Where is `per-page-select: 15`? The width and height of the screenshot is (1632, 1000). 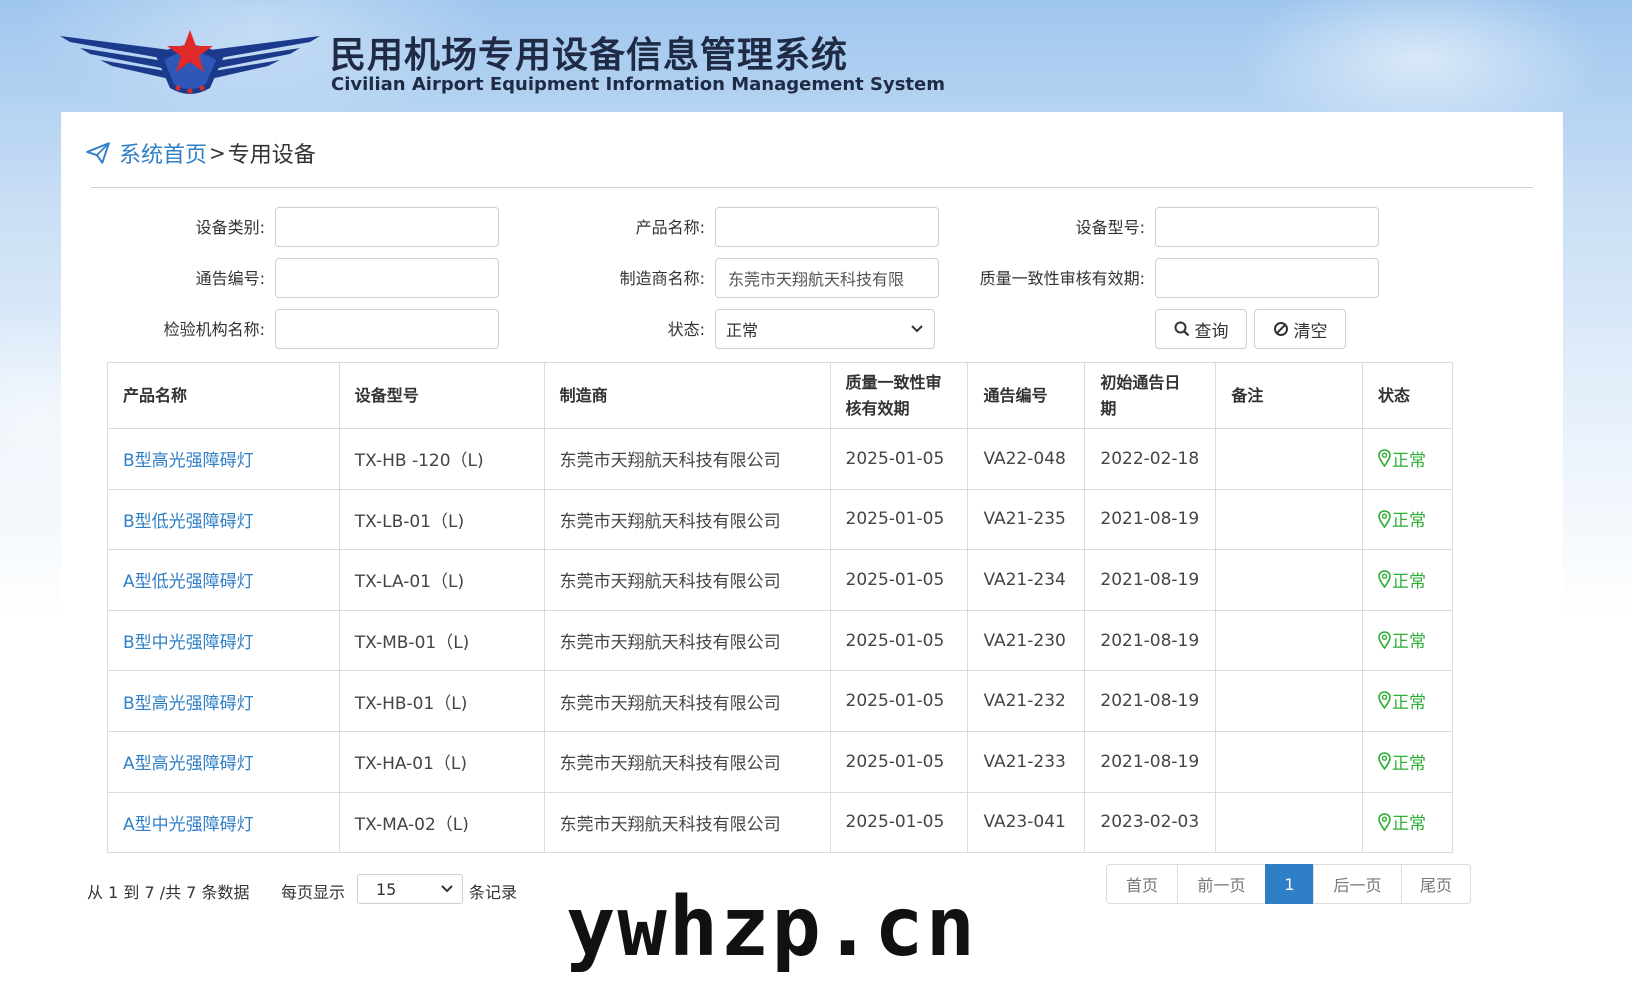 per-page-select: 15 is located at coordinates (410, 889).